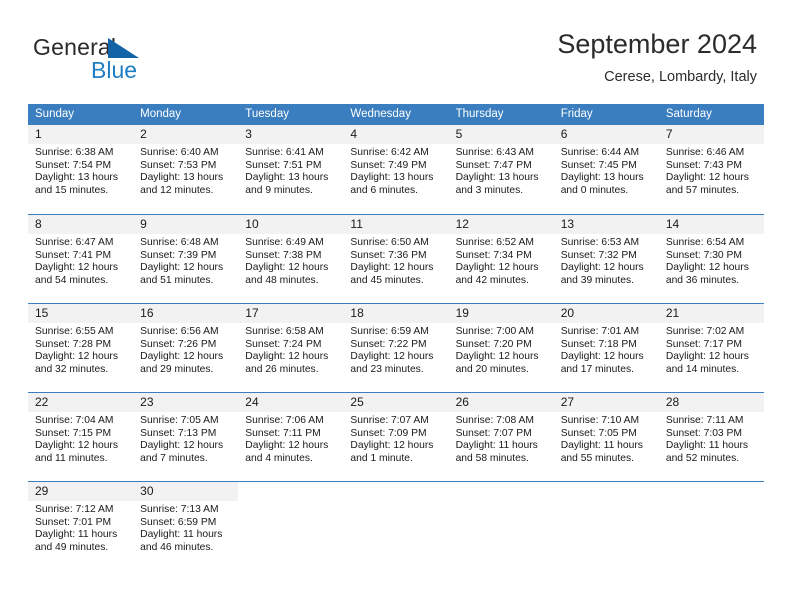  I want to click on sunrise-text: Sunrise: 7:01 AM, so click(600, 331).